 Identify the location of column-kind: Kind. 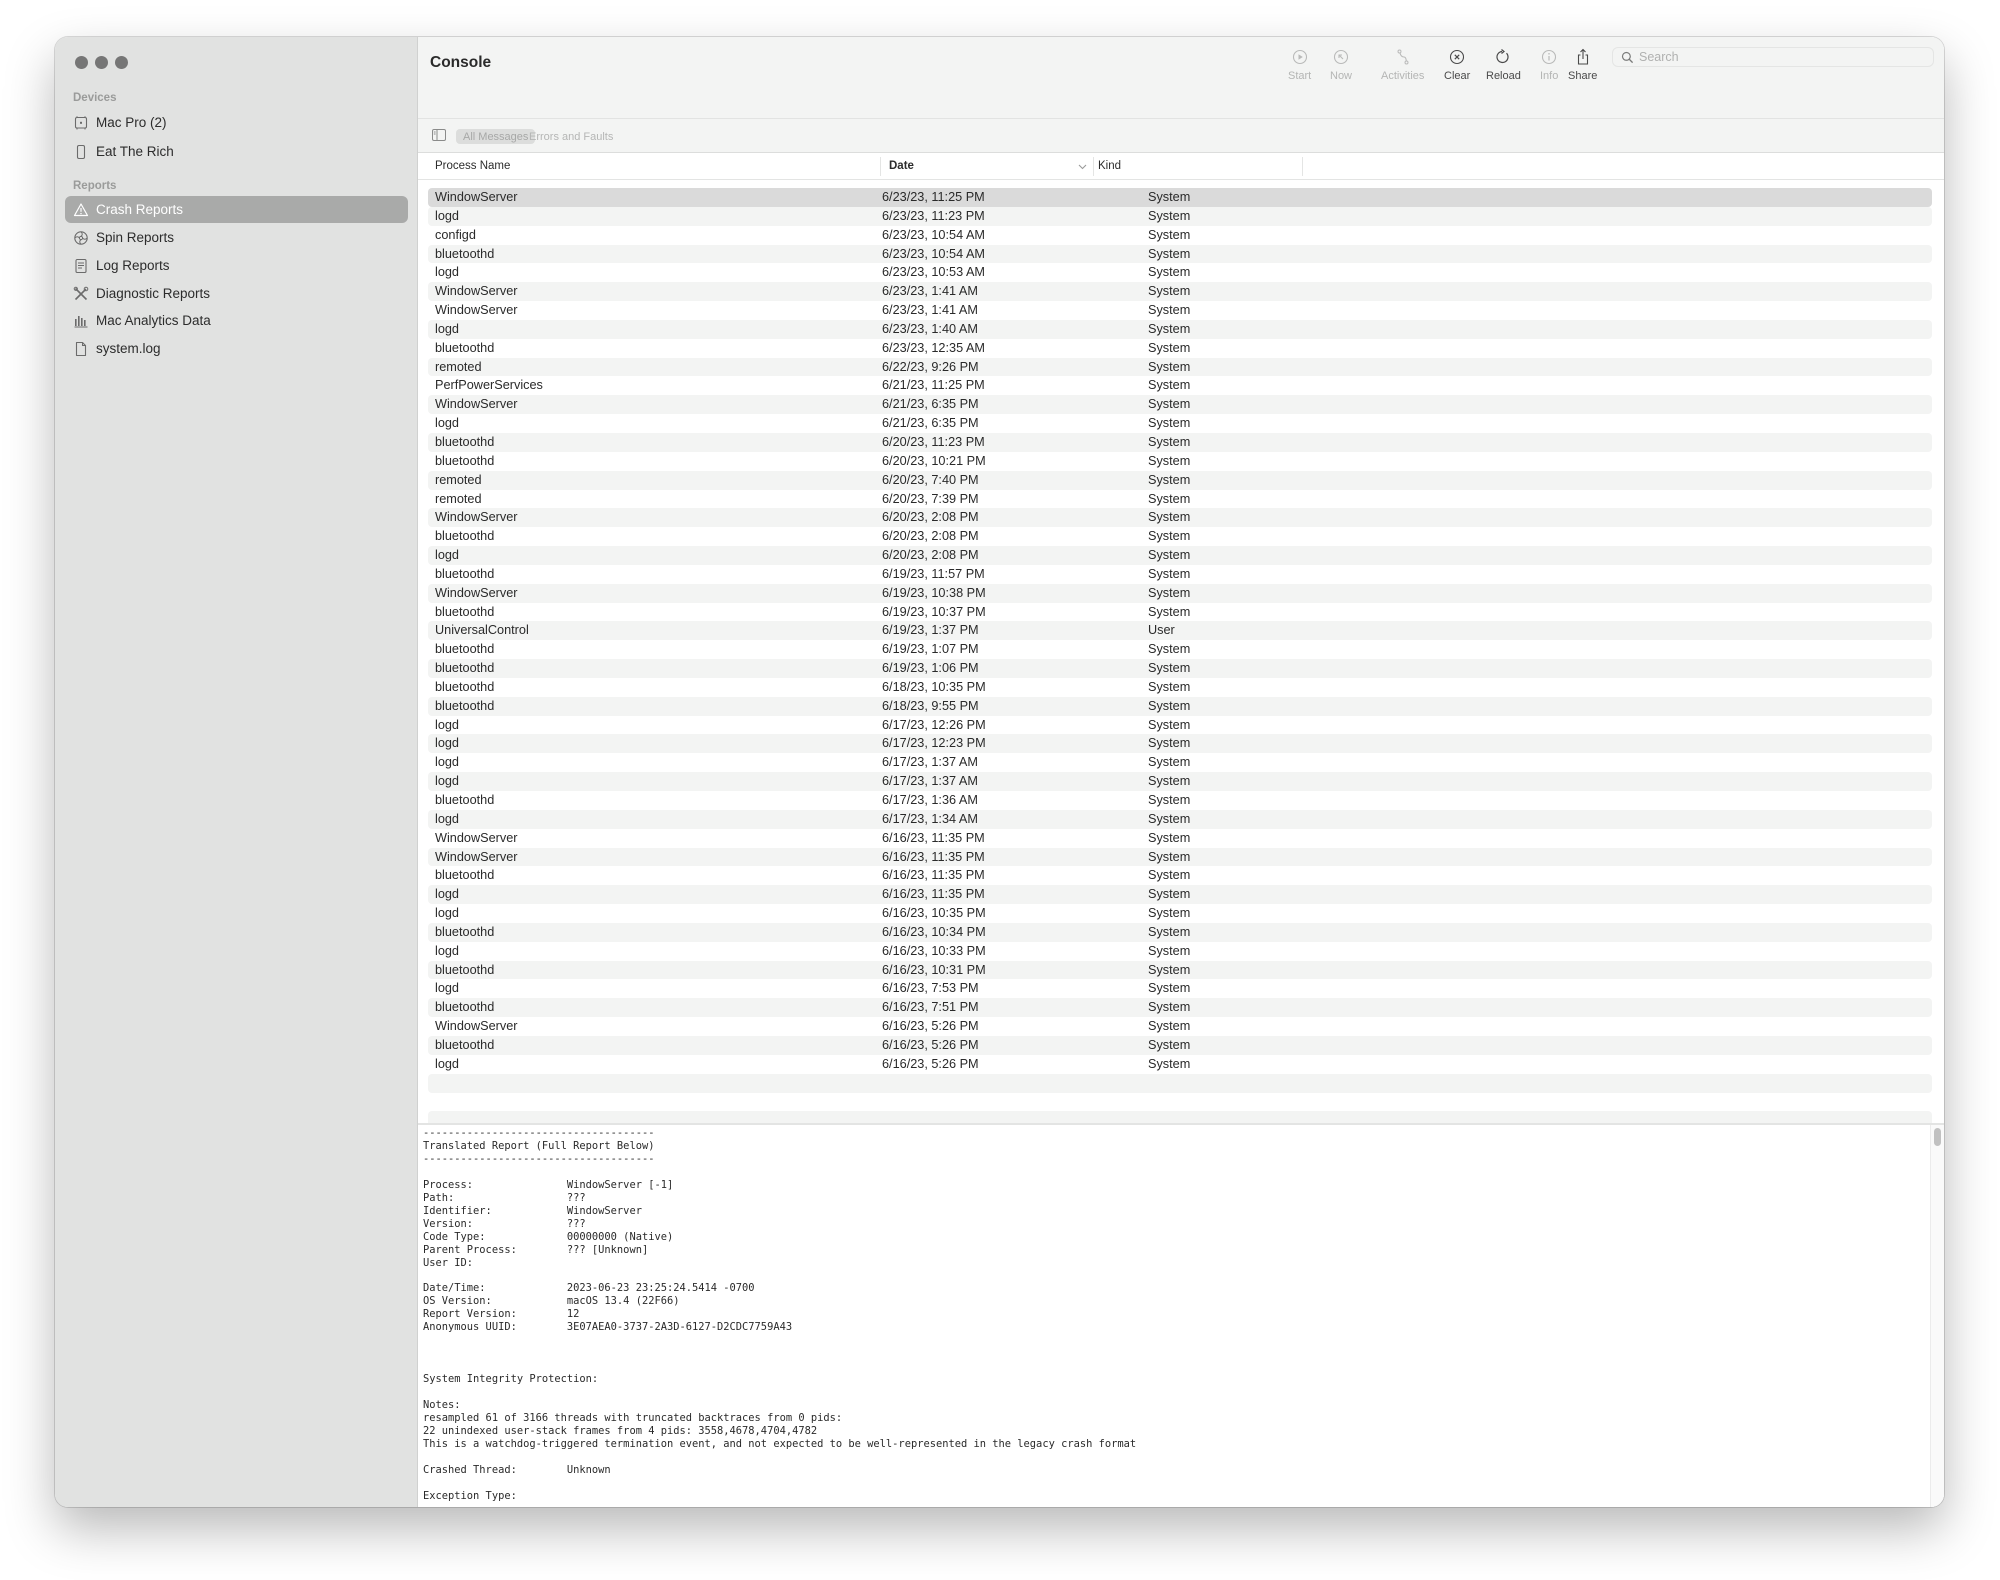
(1109, 166).